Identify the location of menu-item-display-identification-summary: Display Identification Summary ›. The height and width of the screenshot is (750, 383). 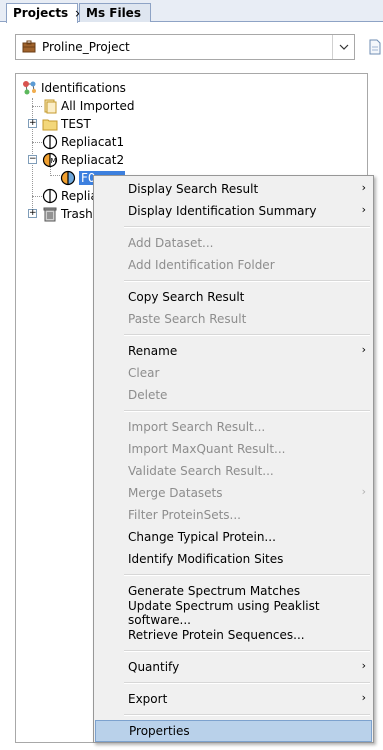
(233, 211).